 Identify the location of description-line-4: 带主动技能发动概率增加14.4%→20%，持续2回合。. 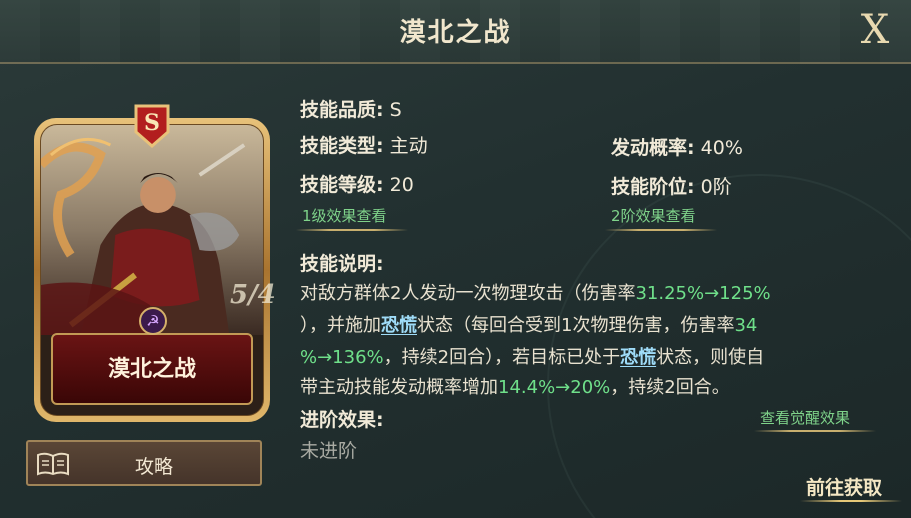
(515, 386).